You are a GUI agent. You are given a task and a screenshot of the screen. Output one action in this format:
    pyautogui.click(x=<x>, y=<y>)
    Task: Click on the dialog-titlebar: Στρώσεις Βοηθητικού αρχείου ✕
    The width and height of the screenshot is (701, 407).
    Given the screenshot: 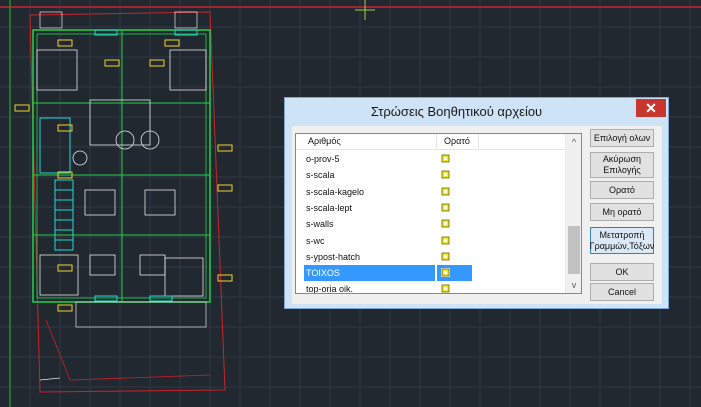 What is the action you would take?
    pyautogui.click(x=476, y=112)
    